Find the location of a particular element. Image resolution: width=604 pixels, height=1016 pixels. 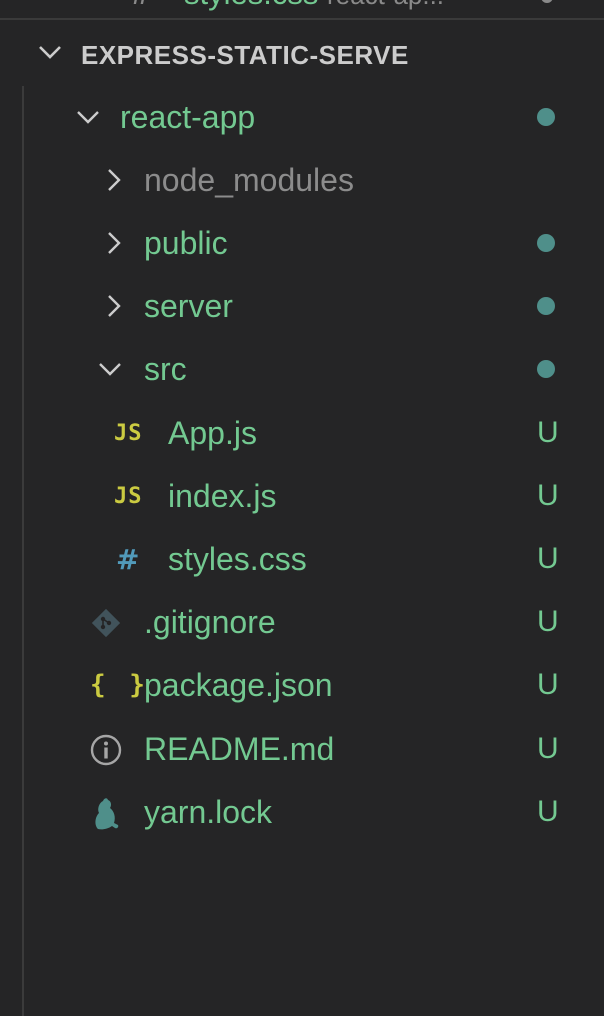

tree-item-label: node_modules is located at coordinates (249, 180).